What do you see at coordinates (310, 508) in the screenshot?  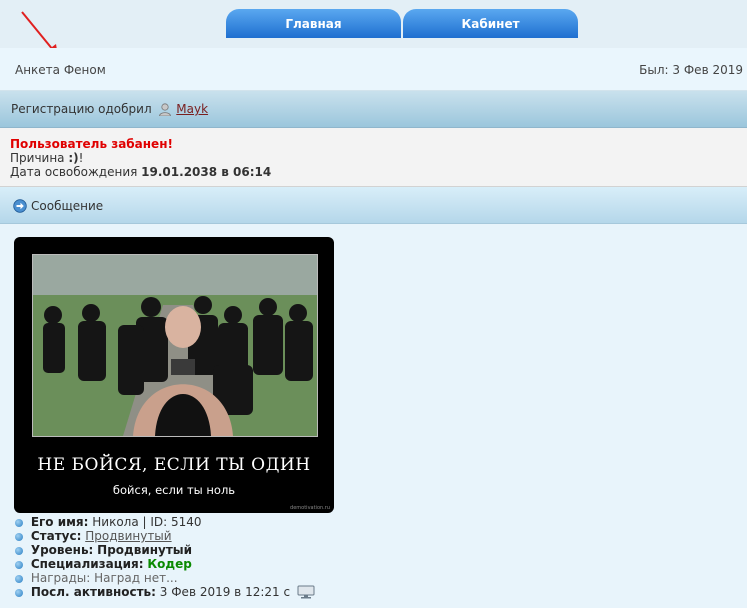 I see `poster-watermark: demotivation.ru` at bounding box center [310, 508].